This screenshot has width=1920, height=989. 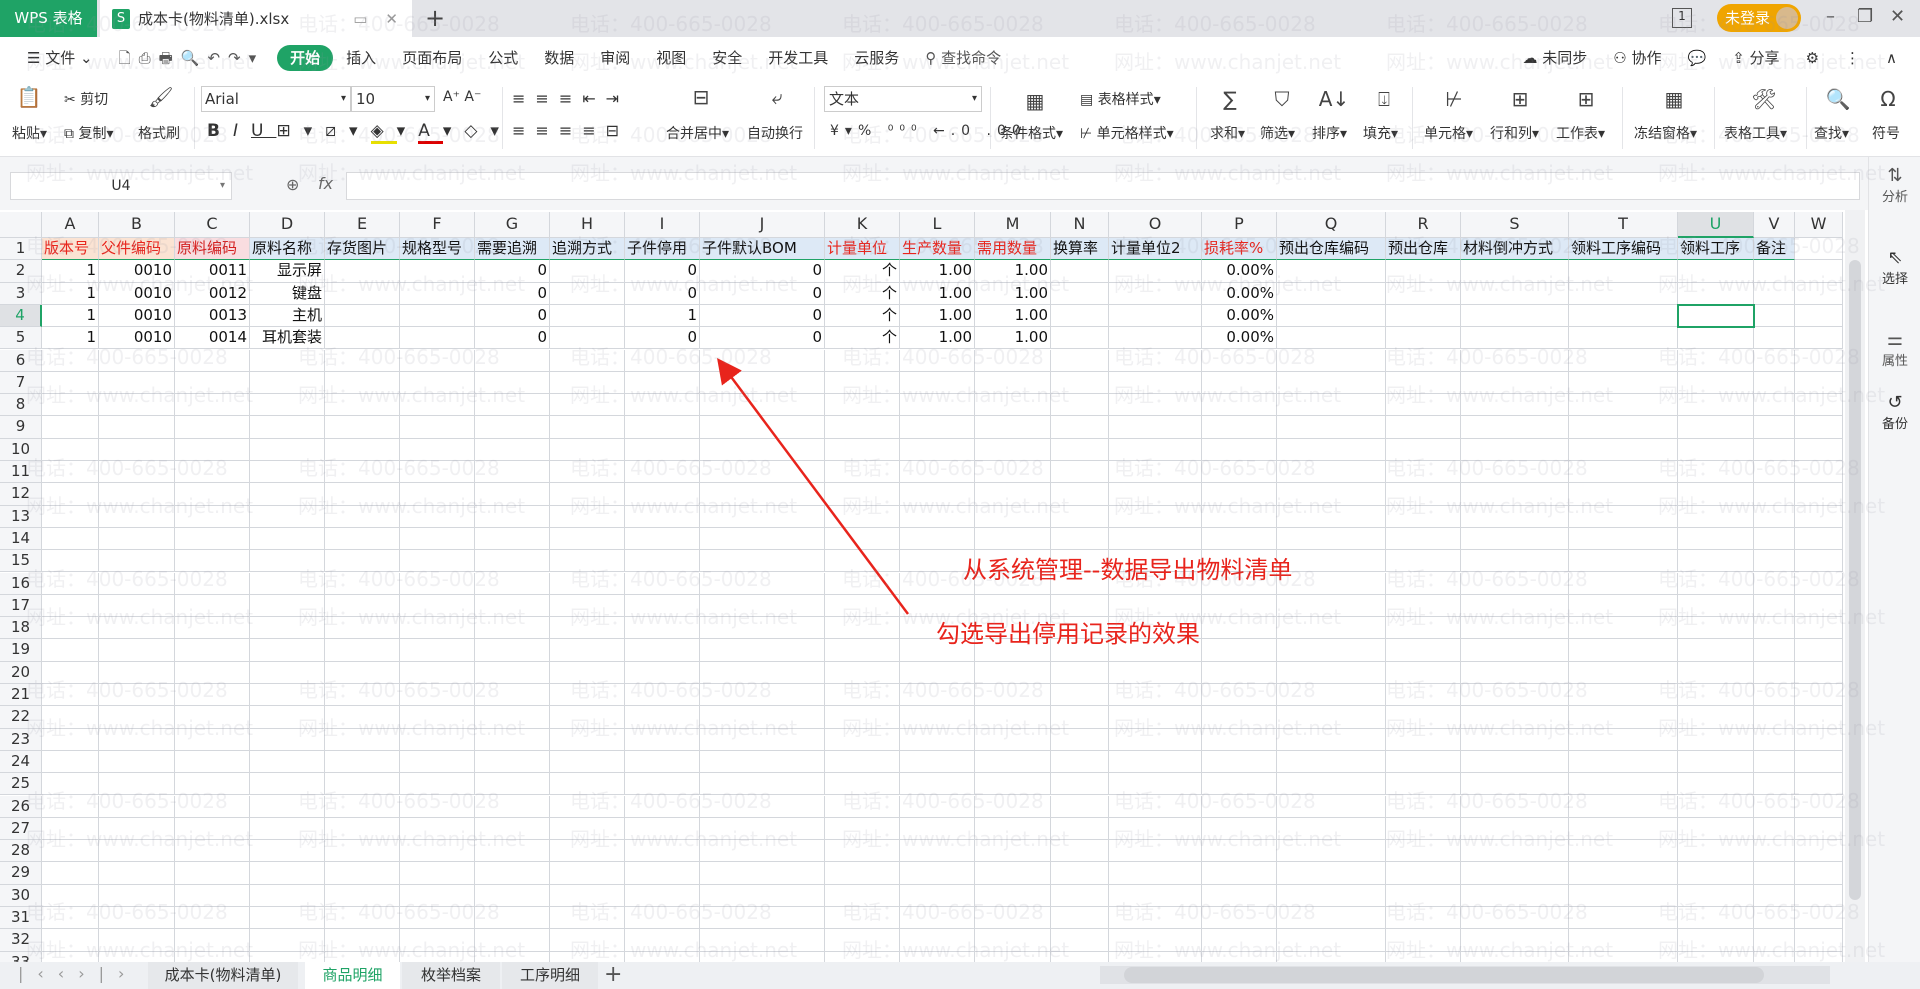 I want to click on header-cell: 预出仓库编码, so click(x=1331, y=249).